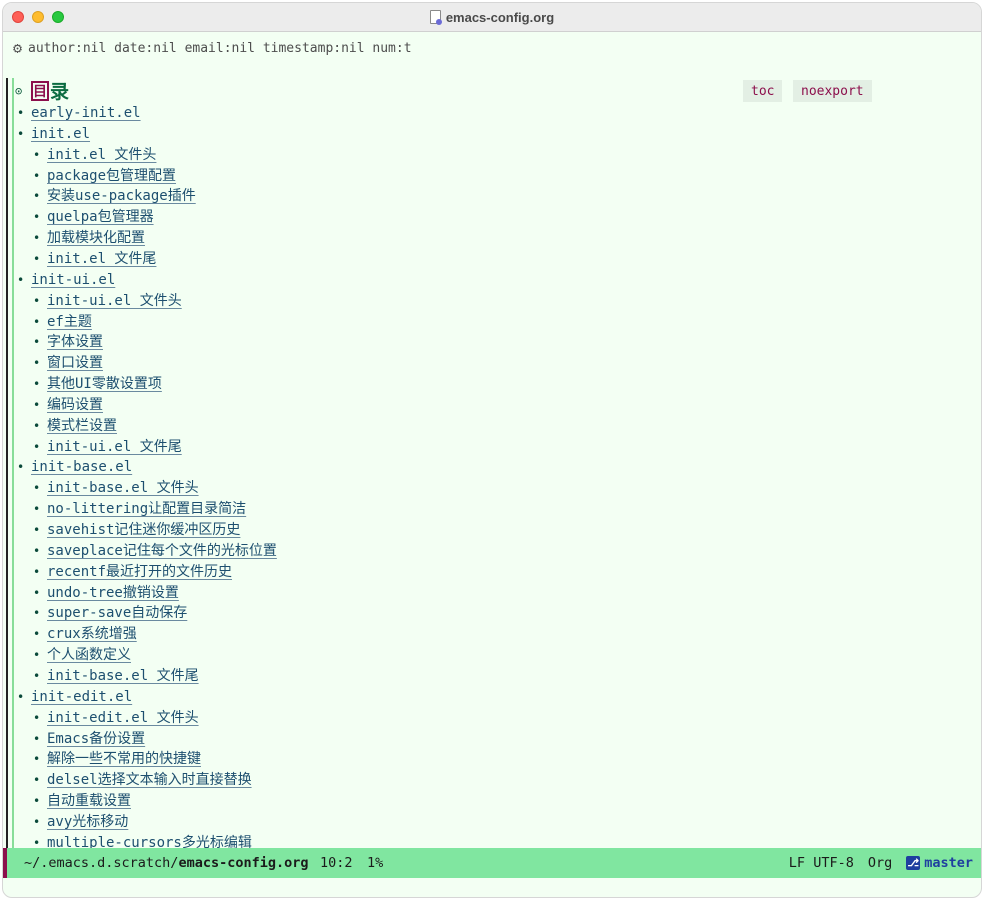 Image resolution: width=984 pixels, height=900 pixels. Describe the element at coordinates (92, 634) in the screenshot. I see `toc-link: crux系统增强` at that location.